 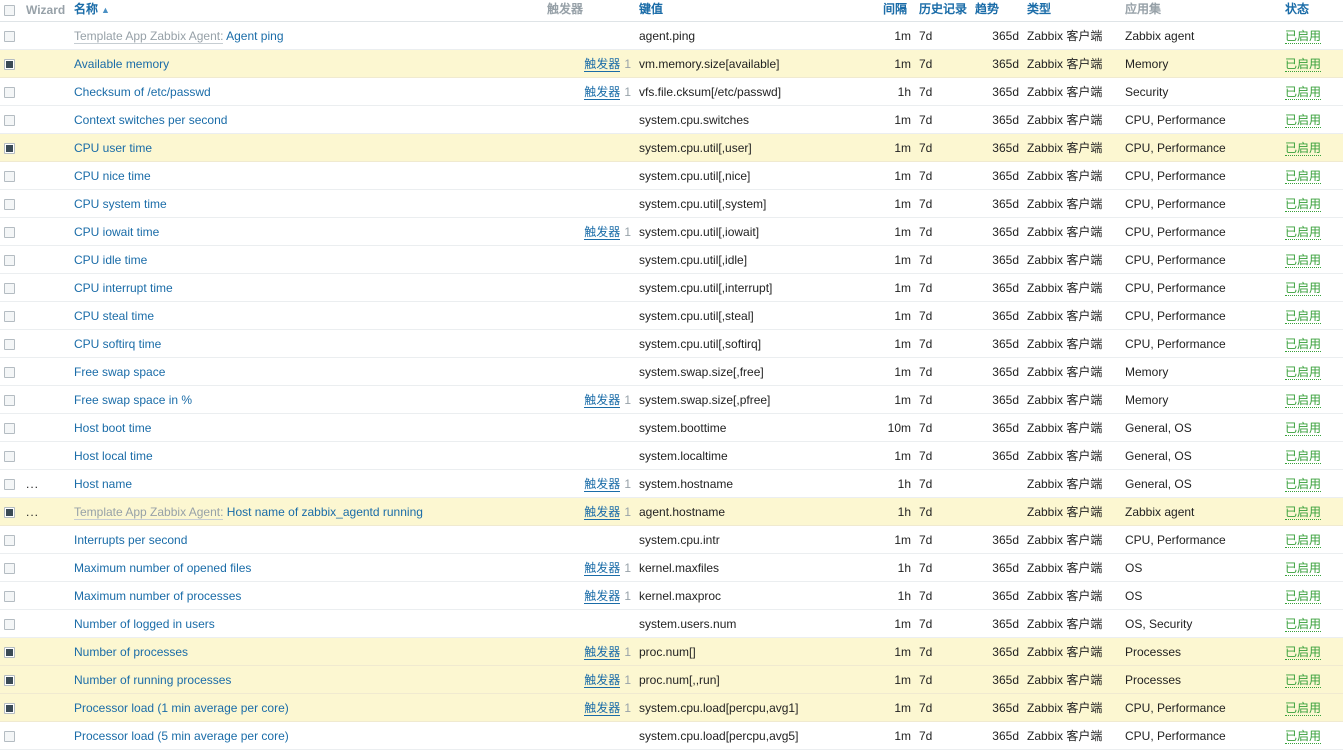 I want to click on item-name-link: CPU system time, so click(x=120, y=204).